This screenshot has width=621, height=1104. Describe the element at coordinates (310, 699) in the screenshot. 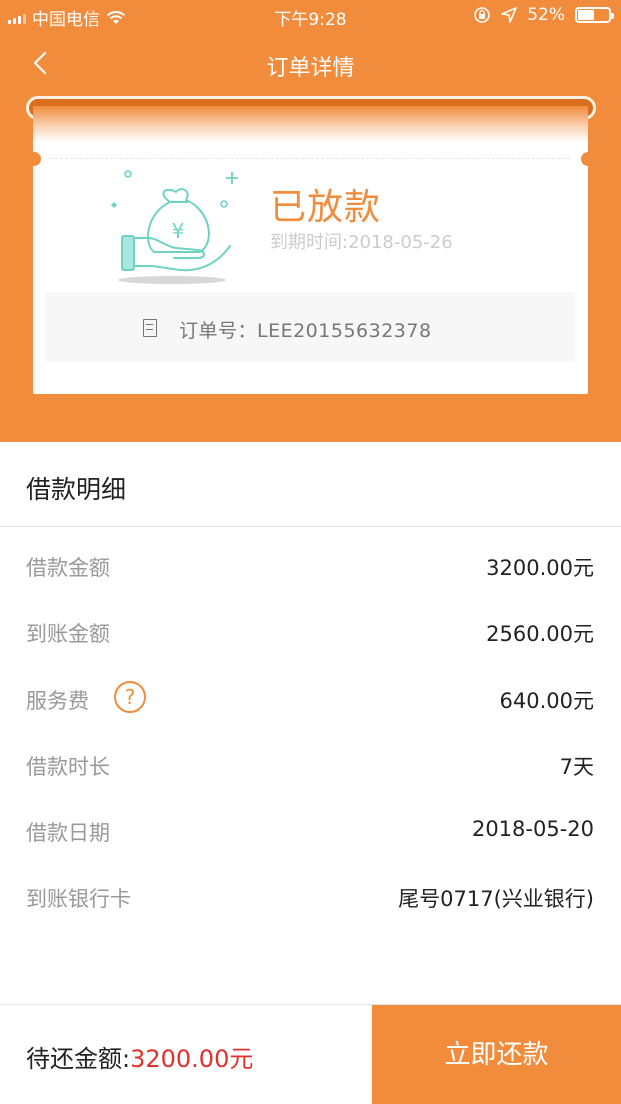

I see `detail-row-service-fee: 服务费 ? 640.00元` at that location.